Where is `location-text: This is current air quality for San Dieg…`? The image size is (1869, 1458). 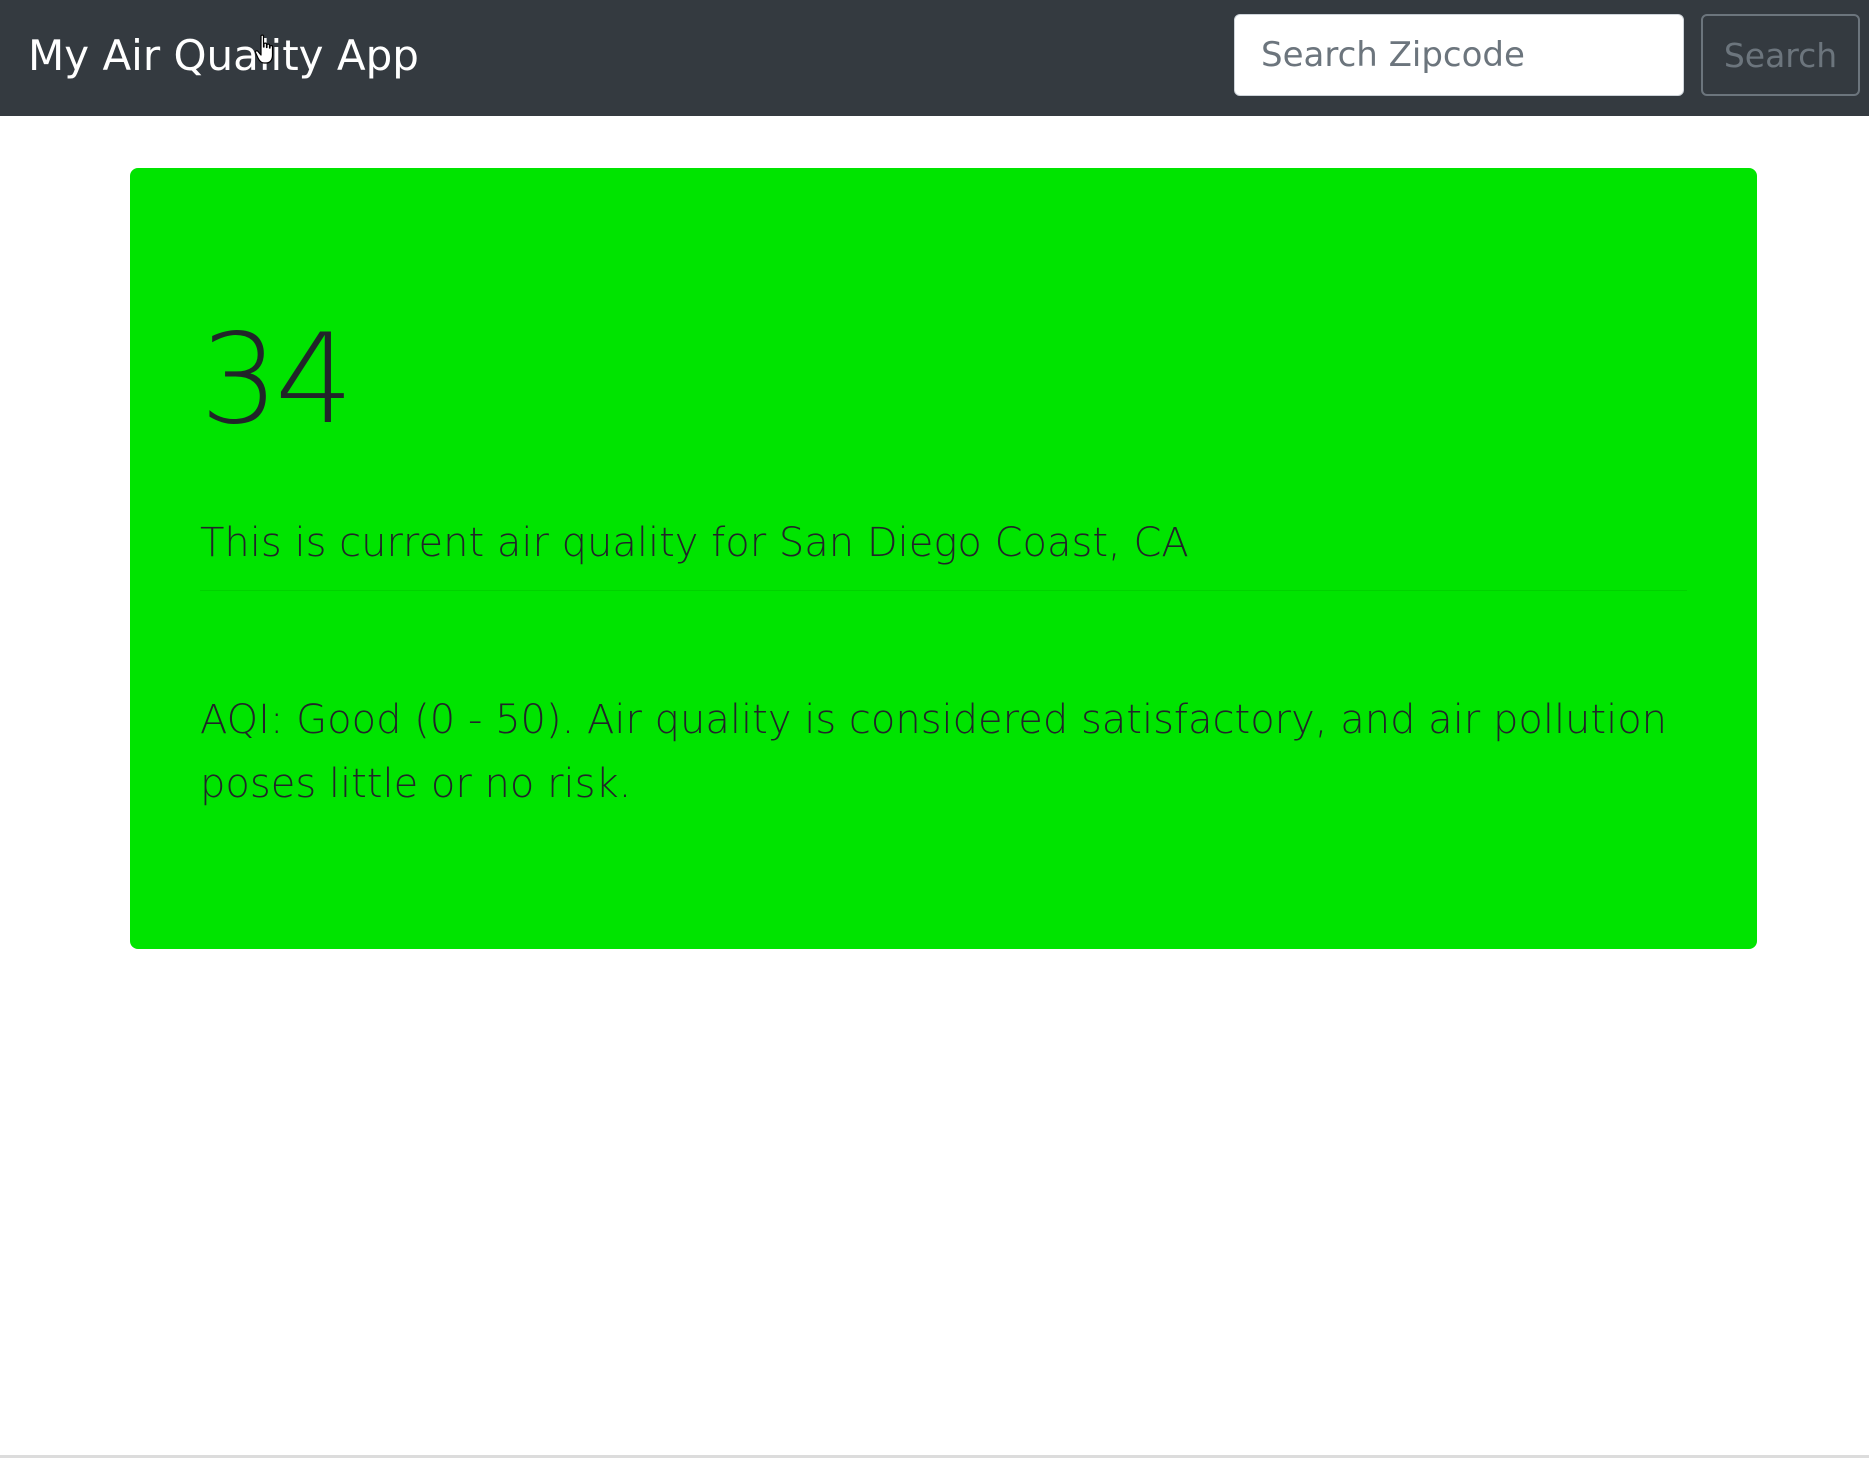 location-text: This is current air quality for San Dieg… is located at coordinates (694, 543).